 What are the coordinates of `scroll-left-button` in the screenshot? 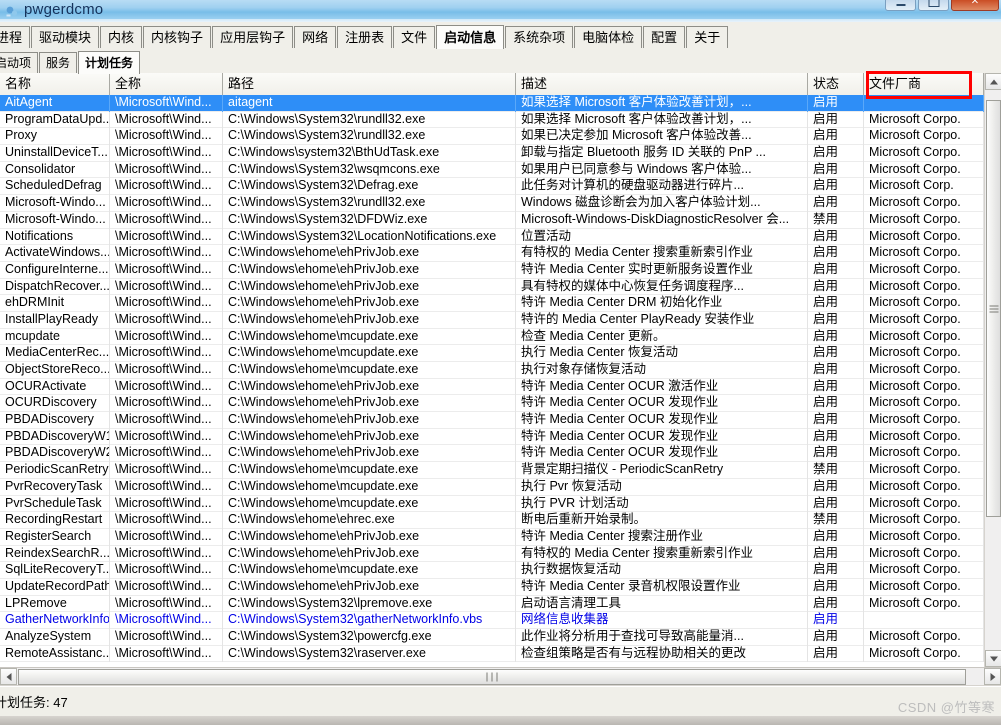 It's located at (8, 676).